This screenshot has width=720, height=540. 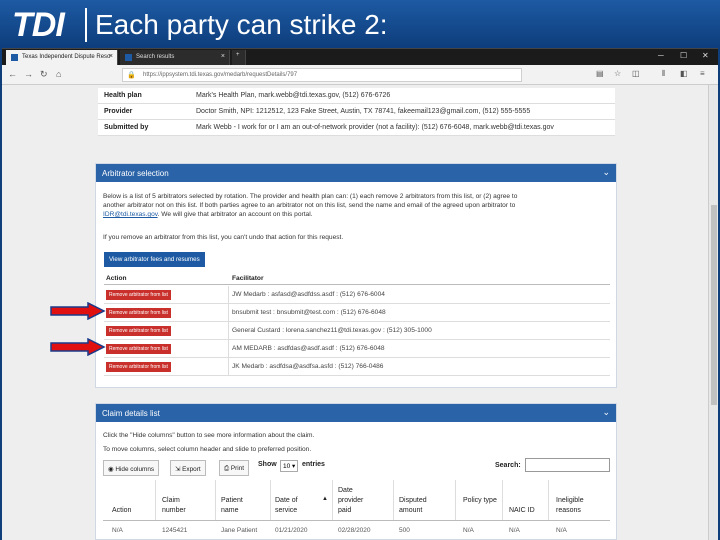 I want to click on detail-key: Submitted by, so click(x=126, y=127).